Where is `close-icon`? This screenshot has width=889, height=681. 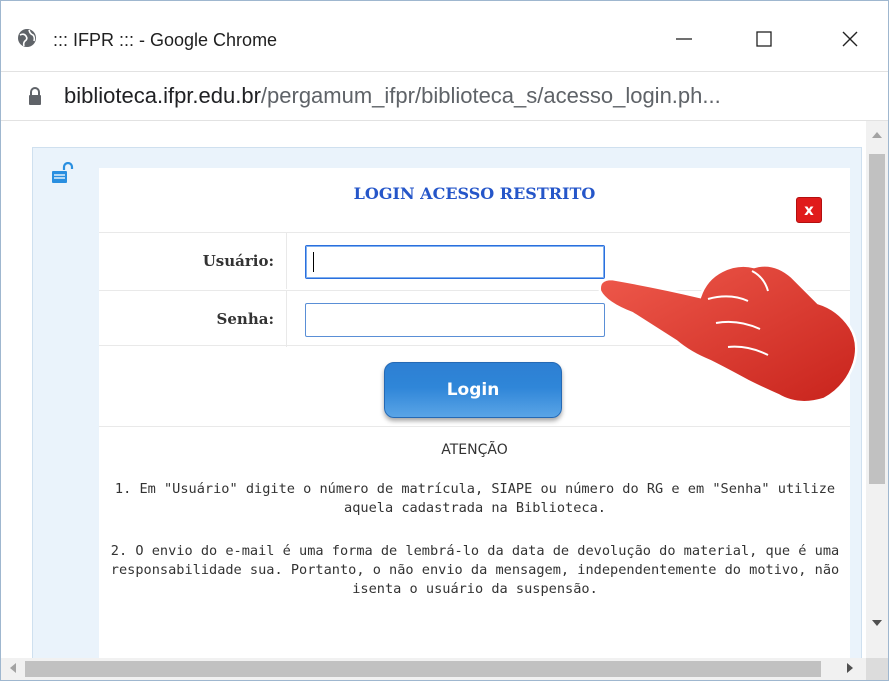
close-icon is located at coordinates (850, 39).